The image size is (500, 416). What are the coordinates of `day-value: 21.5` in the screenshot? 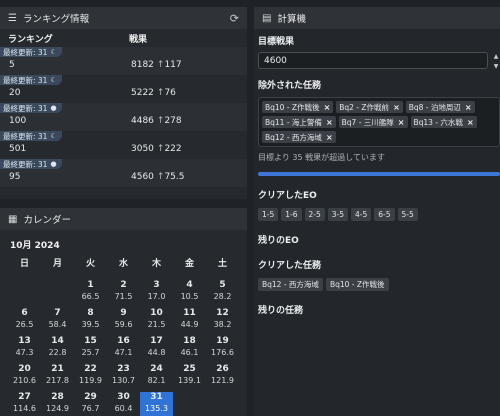 It's located at (156, 324).